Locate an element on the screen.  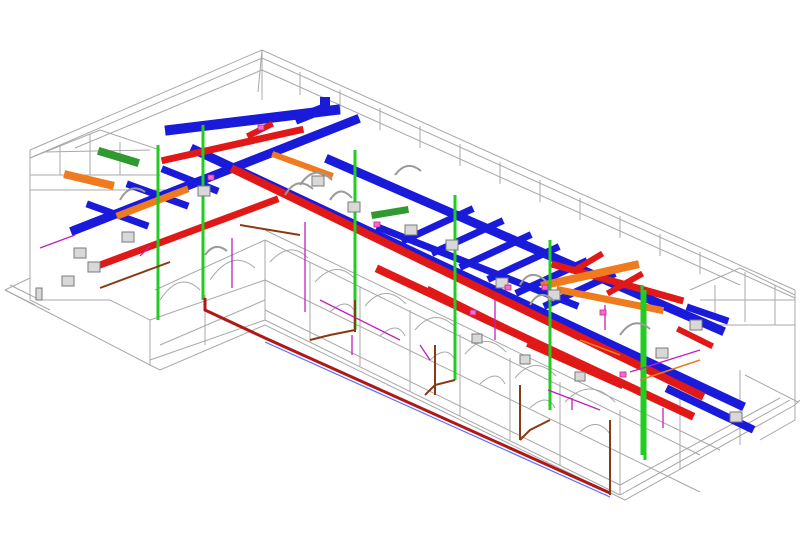
wall-unit is located at coordinates (39, 294).